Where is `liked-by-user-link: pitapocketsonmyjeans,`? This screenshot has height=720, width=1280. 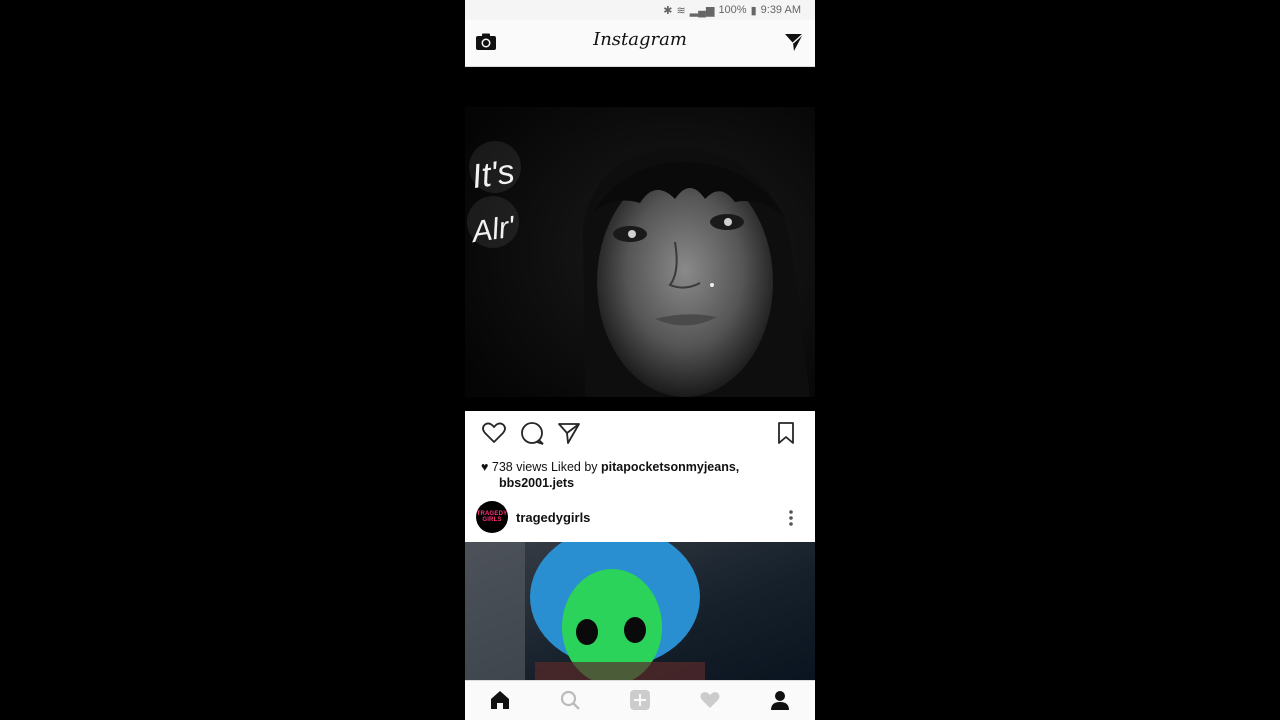
liked-by-user-link: pitapocketsonmyjeans, is located at coordinates (670, 467).